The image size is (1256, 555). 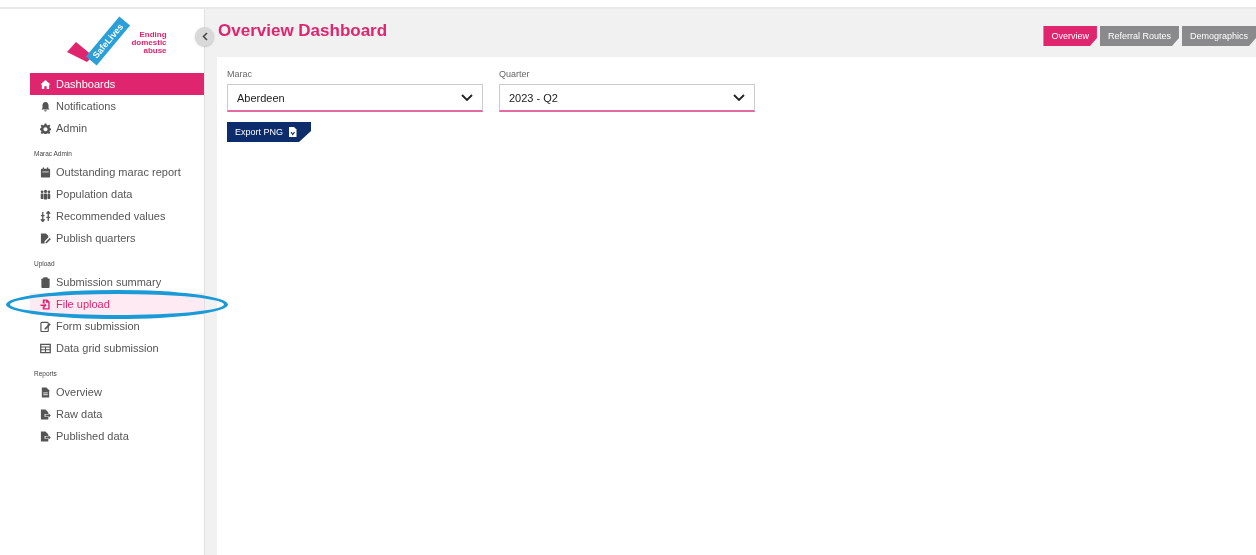 I want to click on page-title: Overview Dashboard, so click(x=303, y=31).